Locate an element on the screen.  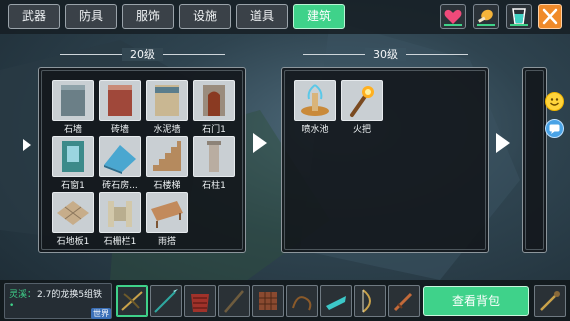
level-20-header: 20级 is located at coordinates (142, 54).